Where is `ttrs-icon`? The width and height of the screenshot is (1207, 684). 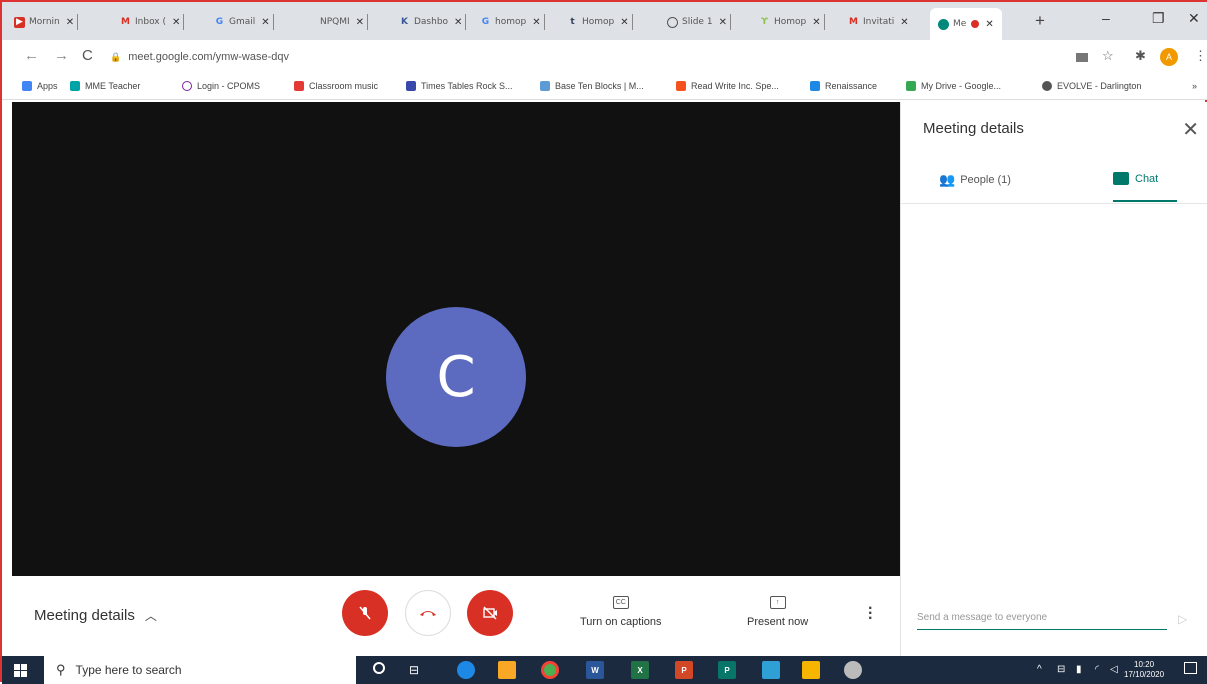 ttrs-icon is located at coordinates (411, 86).